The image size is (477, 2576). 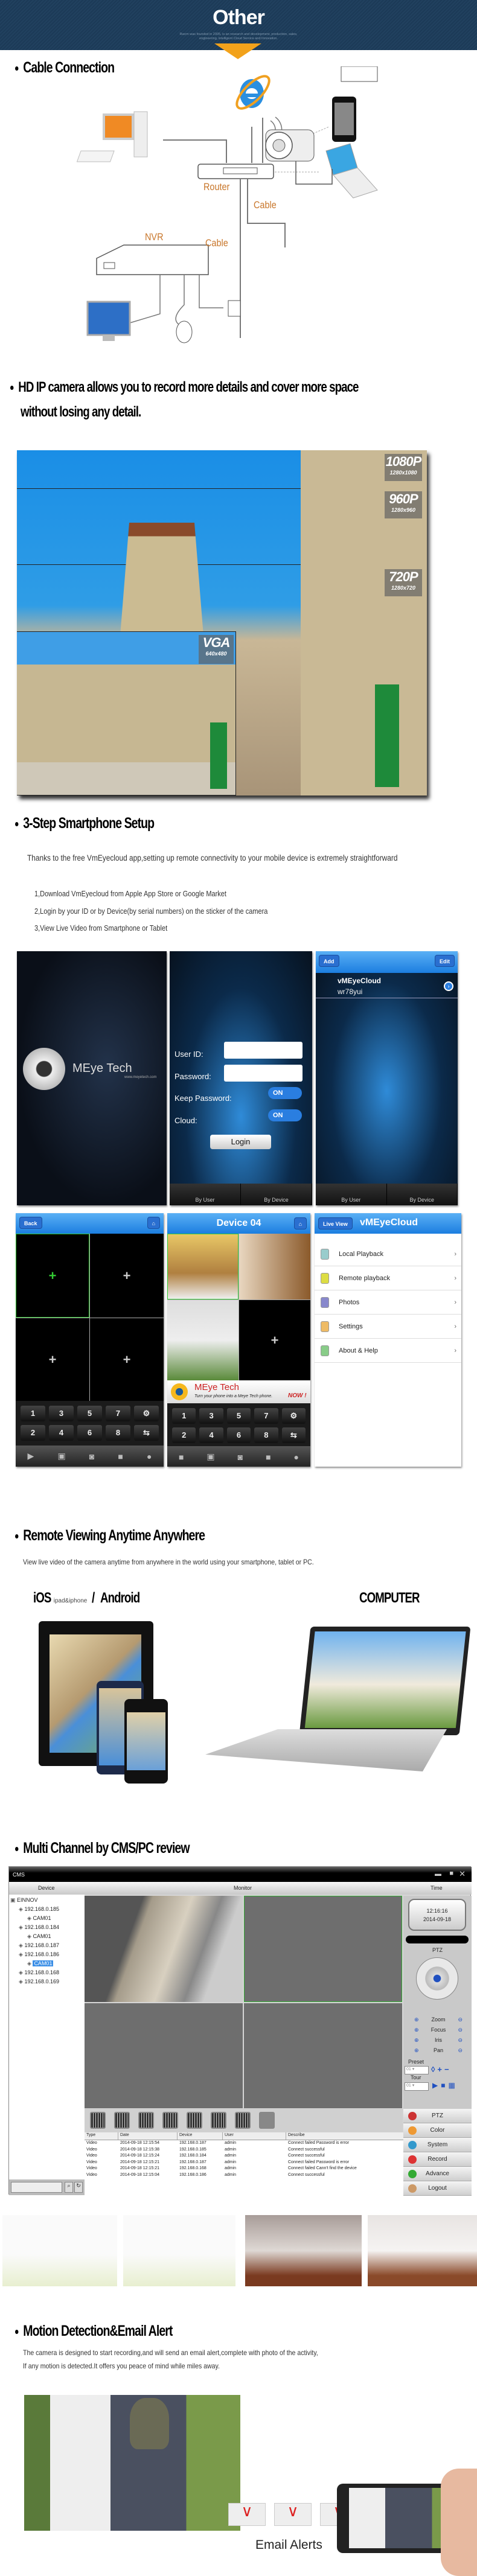 I want to click on back-button: Back, so click(x=30, y=1223).